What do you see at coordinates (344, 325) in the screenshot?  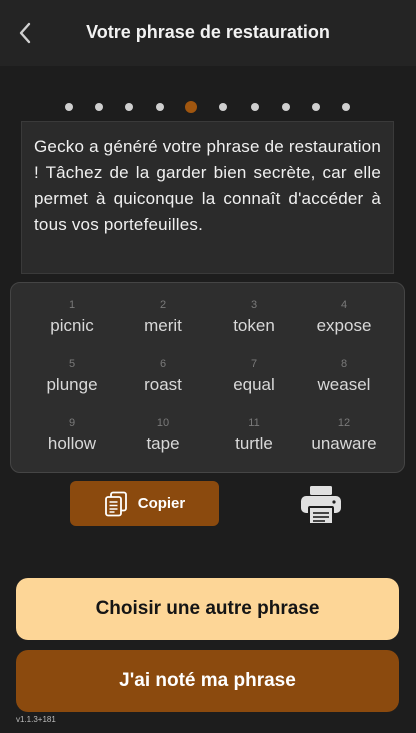 I see `mnemonic-word-text: expose` at bounding box center [344, 325].